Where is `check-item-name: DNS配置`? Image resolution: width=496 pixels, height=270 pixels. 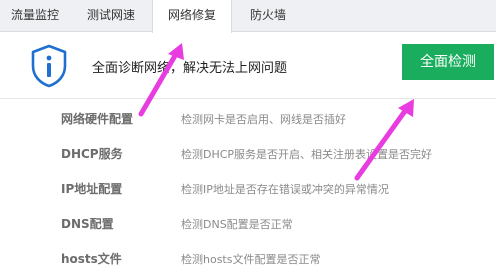
check-item-name: DNS配置 is located at coordinates (87, 224).